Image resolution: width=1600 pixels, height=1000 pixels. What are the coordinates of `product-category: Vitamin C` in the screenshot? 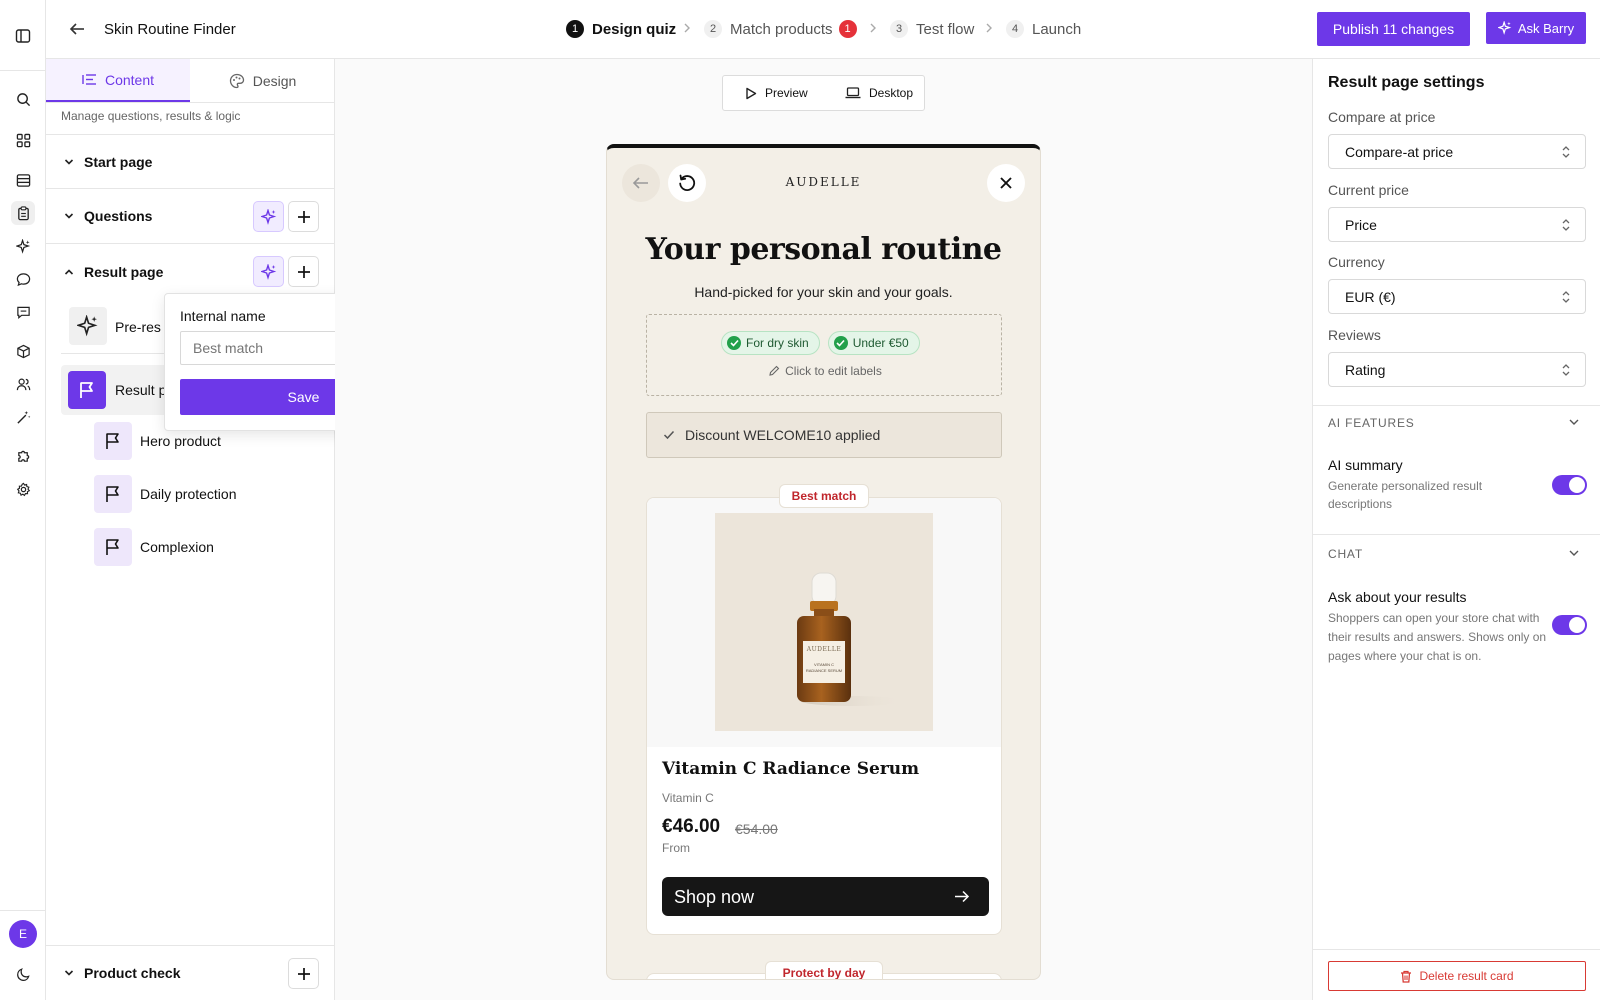 It's located at (688, 798).